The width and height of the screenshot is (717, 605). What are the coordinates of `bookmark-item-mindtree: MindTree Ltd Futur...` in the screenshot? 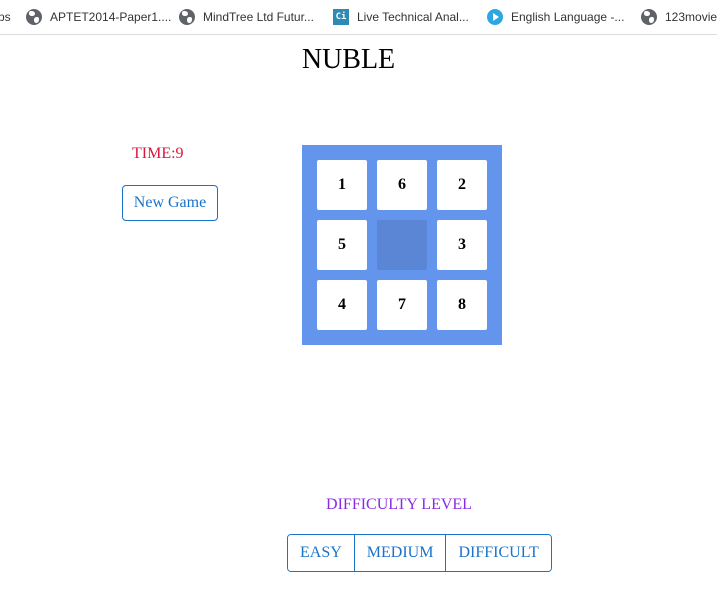 It's located at (246, 17).